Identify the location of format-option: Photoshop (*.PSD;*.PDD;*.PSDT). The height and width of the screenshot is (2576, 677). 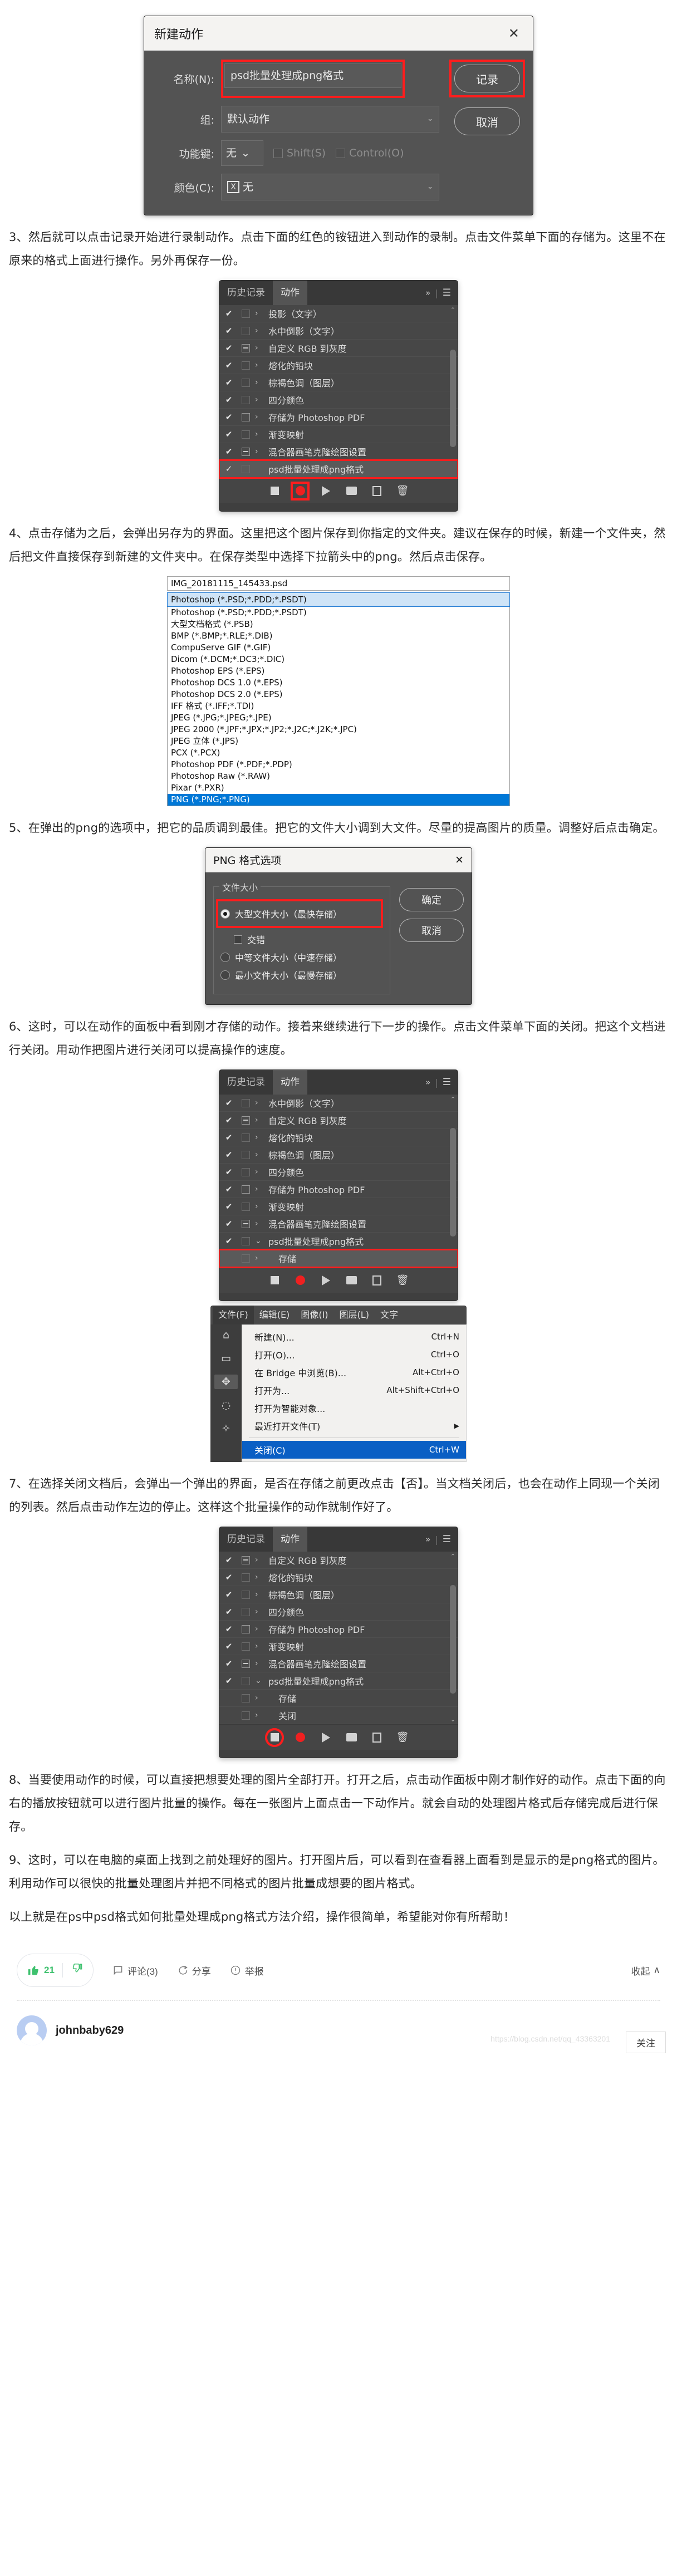
(338, 613).